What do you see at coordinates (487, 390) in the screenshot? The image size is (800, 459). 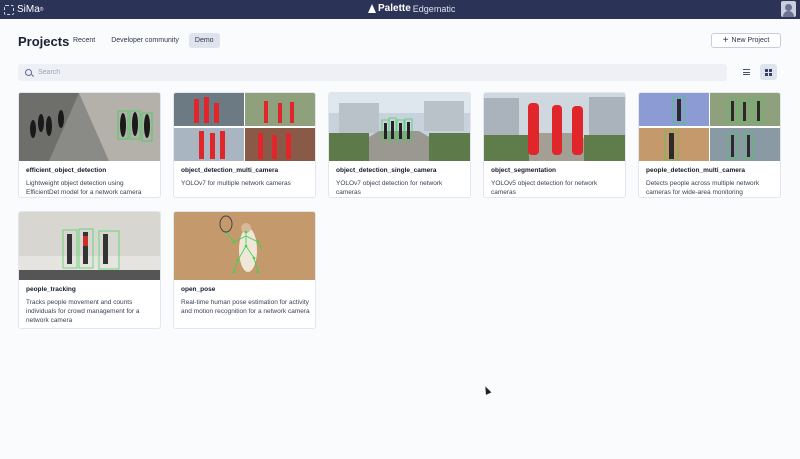 I see `mouse-cursor` at bounding box center [487, 390].